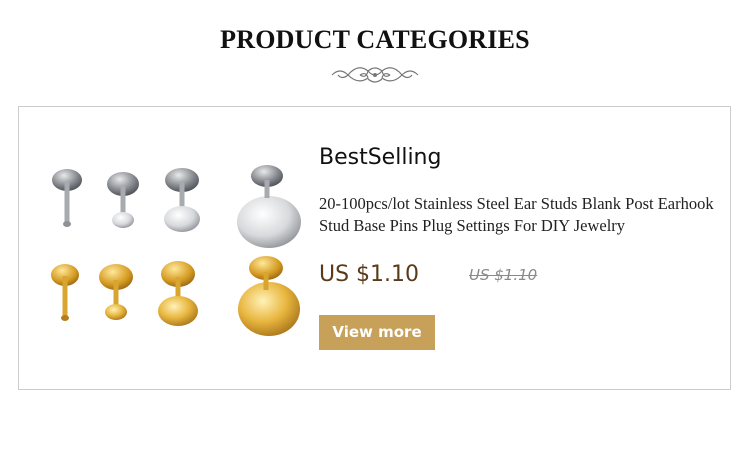 The width and height of the screenshot is (750, 453). What do you see at coordinates (269, 296) in the screenshot?
I see `gold-stud-pad-large` at bounding box center [269, 296].